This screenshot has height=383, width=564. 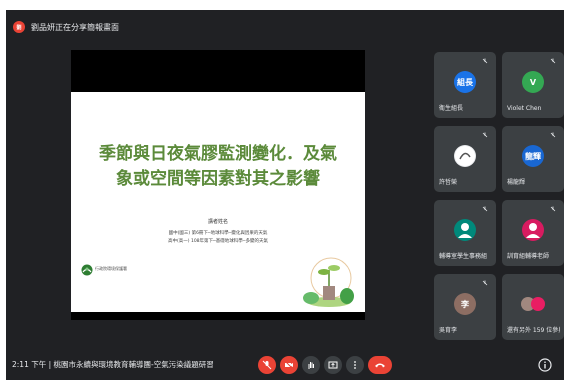 I want to click on participant-tile: V Violet Chen, so click(x=533, y=85).